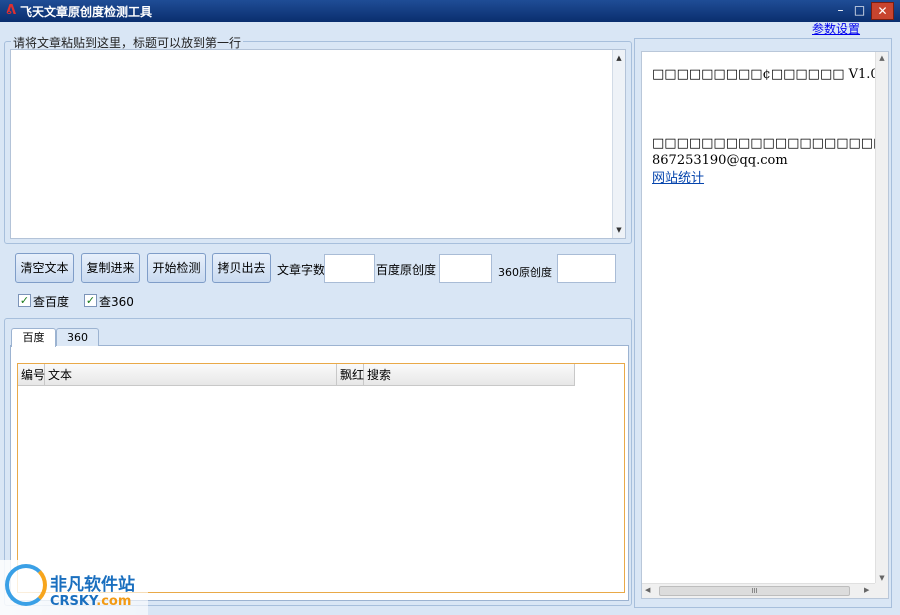 This screenshot has width=900, height=615. I want to click on char-count-label: 文章字数, so click(301, 270).